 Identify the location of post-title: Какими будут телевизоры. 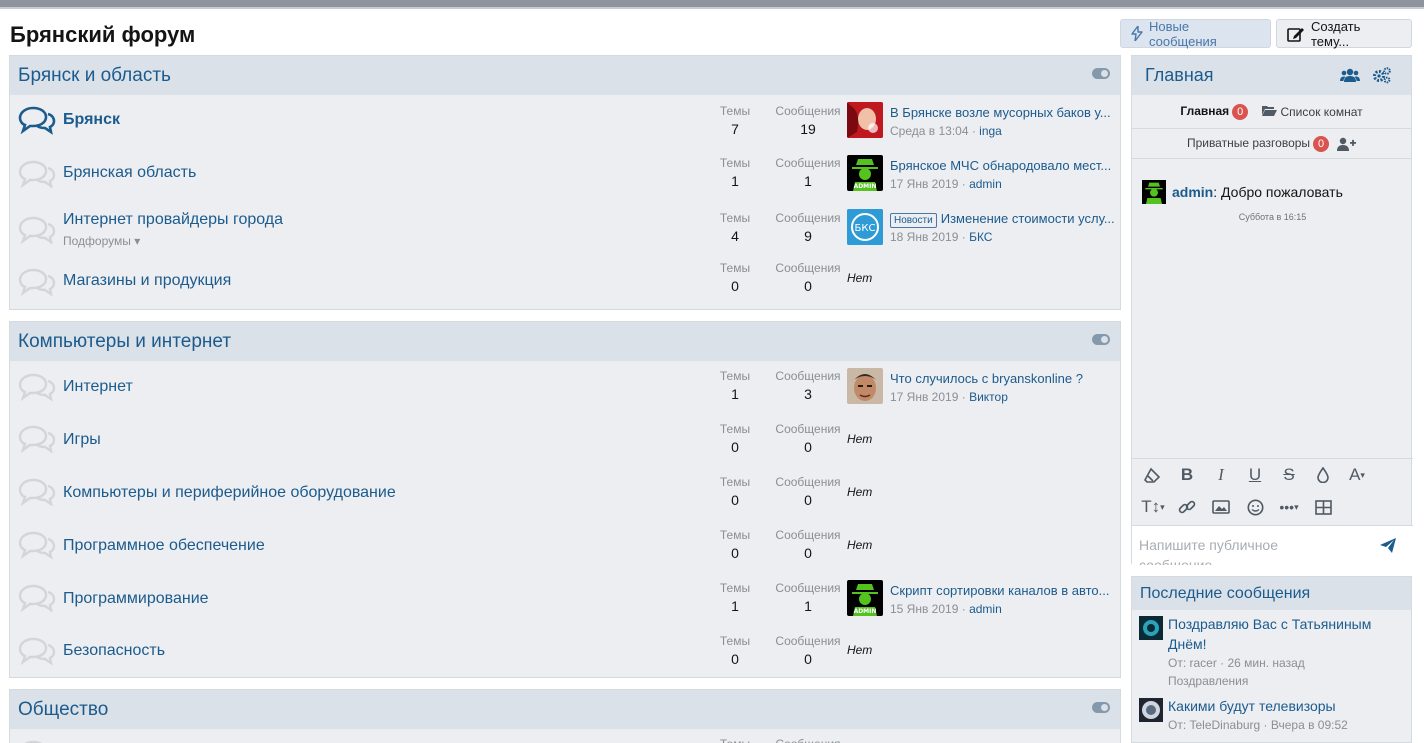
(1288, 706).